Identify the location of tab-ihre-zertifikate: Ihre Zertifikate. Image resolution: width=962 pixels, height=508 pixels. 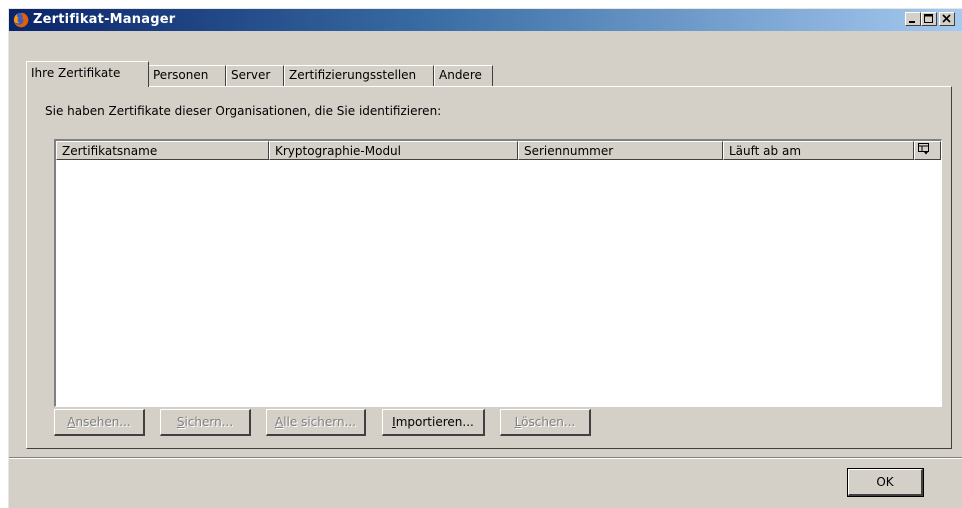
(87, 74).